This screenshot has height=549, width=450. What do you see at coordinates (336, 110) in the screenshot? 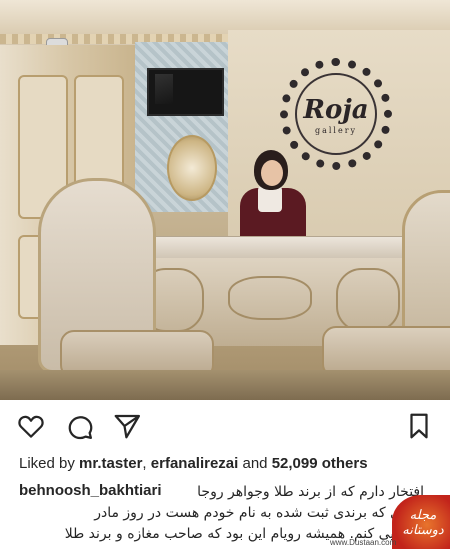
I see `logo-text: Roja` at bounding box center [336, 110].